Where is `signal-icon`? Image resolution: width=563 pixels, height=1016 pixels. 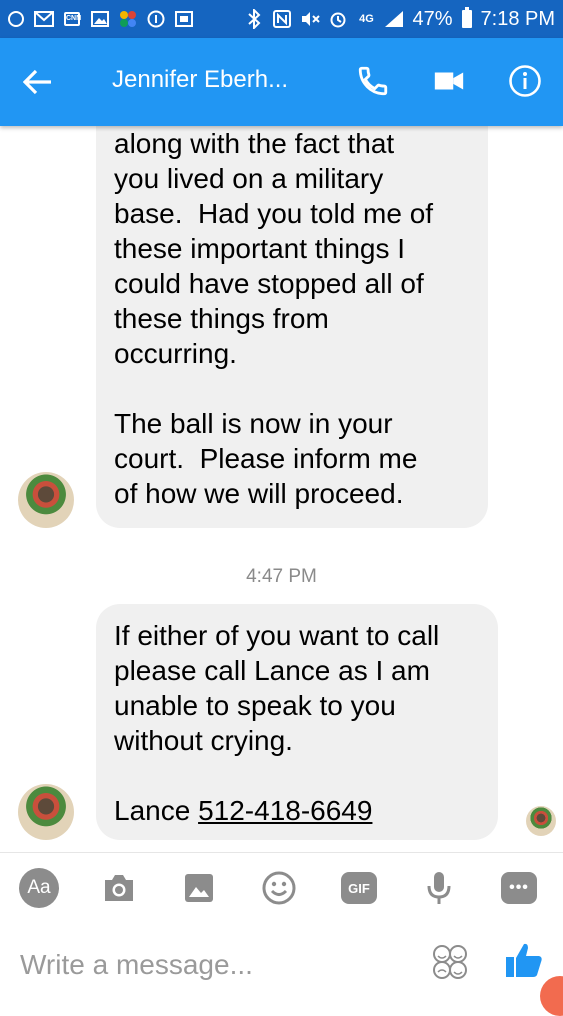 signal-icon is located at coordinates (394, 19).